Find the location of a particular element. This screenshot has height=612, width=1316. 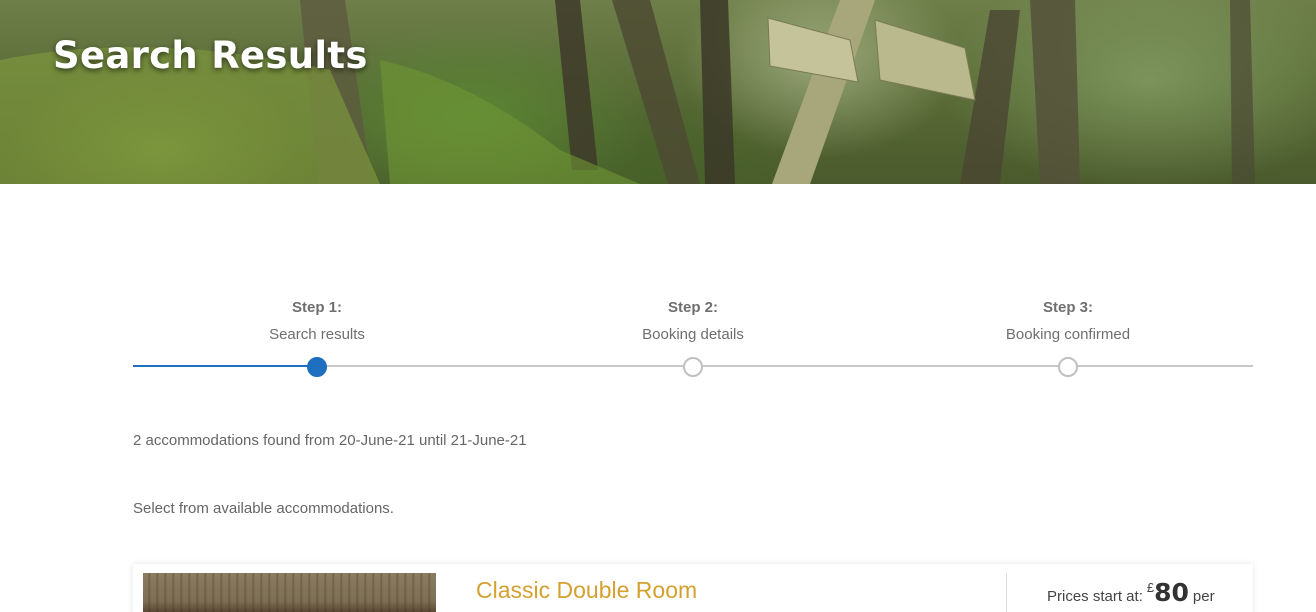

card-divider is located at coordinates (1006, 592).